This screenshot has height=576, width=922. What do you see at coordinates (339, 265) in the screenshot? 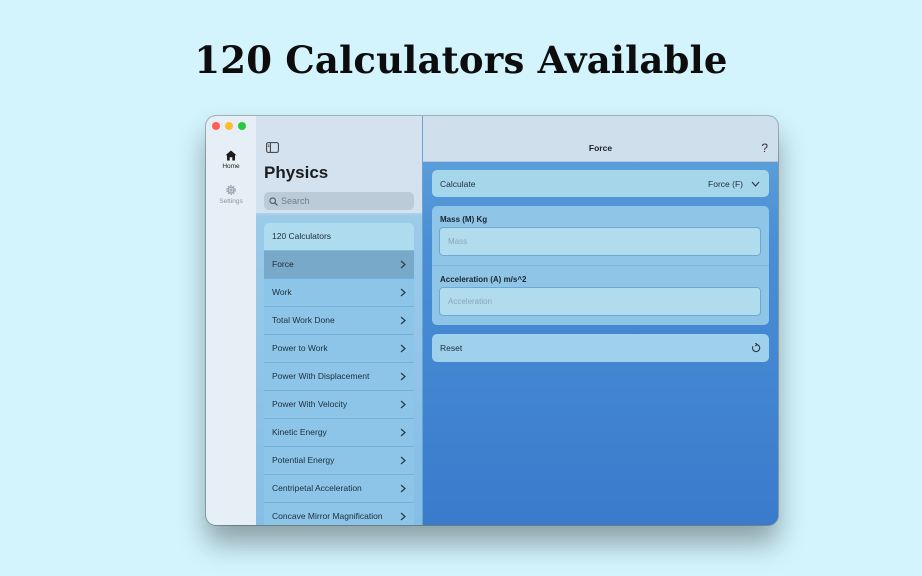
I see `list-item: Force` at bounding box center [339, 265].